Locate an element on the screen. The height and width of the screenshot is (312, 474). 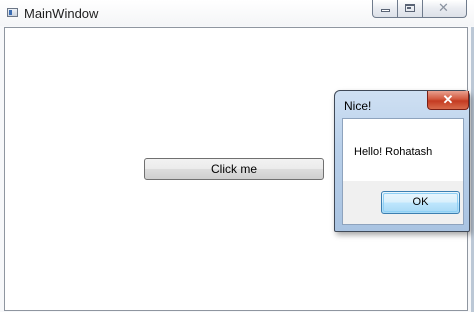
window-title: MainWindow is located at coordinates (61, 13).